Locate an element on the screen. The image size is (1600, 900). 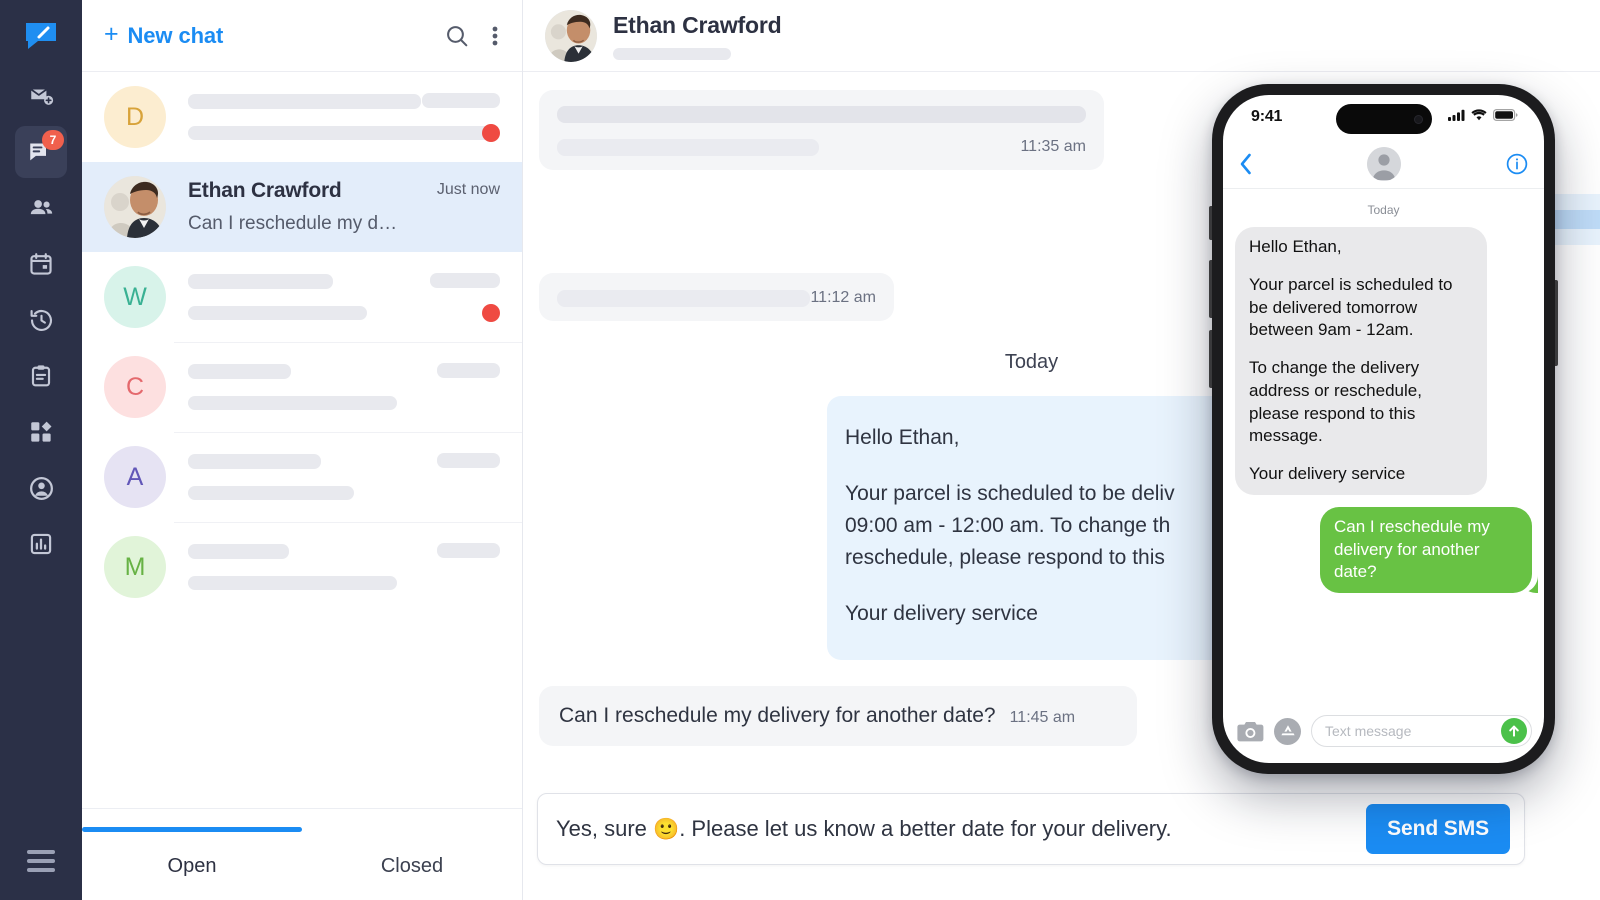
list-item: W is located at coordinates (302, 297).